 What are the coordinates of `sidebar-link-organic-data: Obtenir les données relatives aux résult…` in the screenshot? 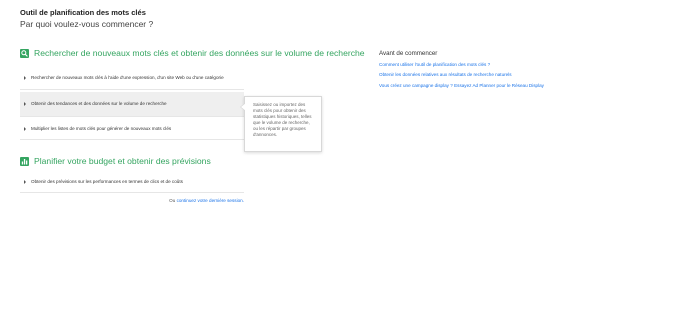 It's located at (466, 75).